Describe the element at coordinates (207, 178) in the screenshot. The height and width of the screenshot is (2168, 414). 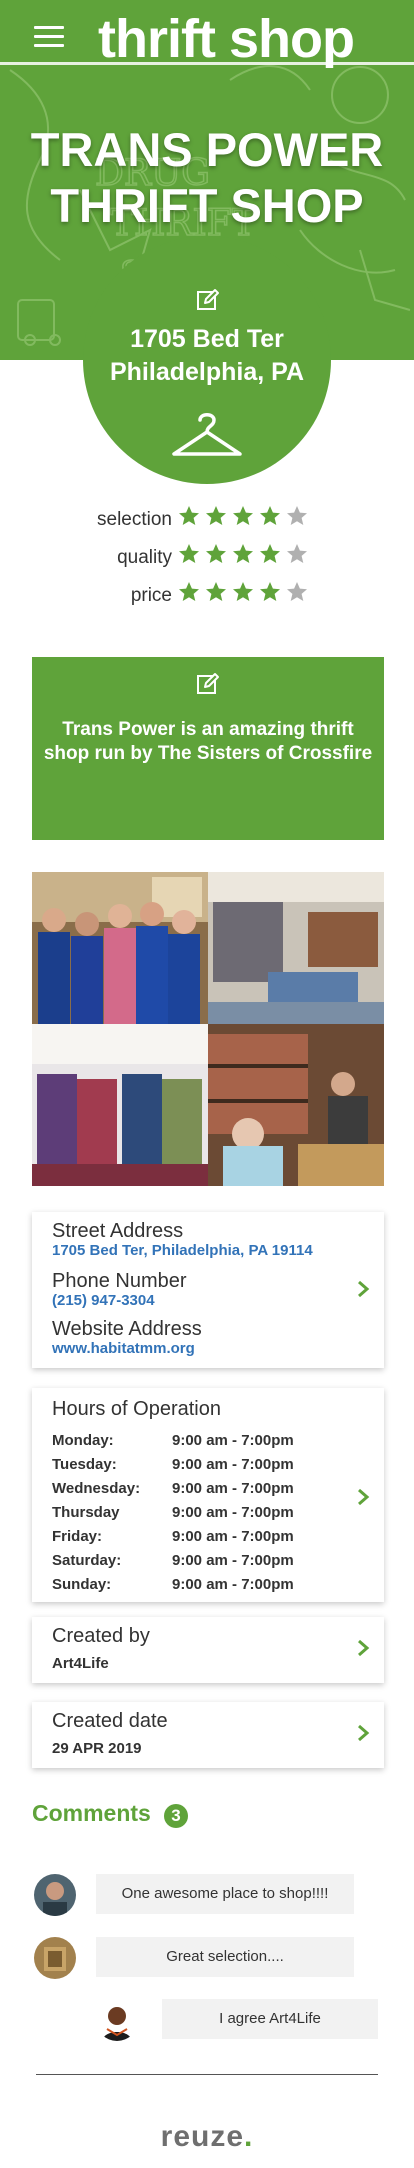
I see `shop-name-title: TRANS POWER THRIFT SHOP` at that location.